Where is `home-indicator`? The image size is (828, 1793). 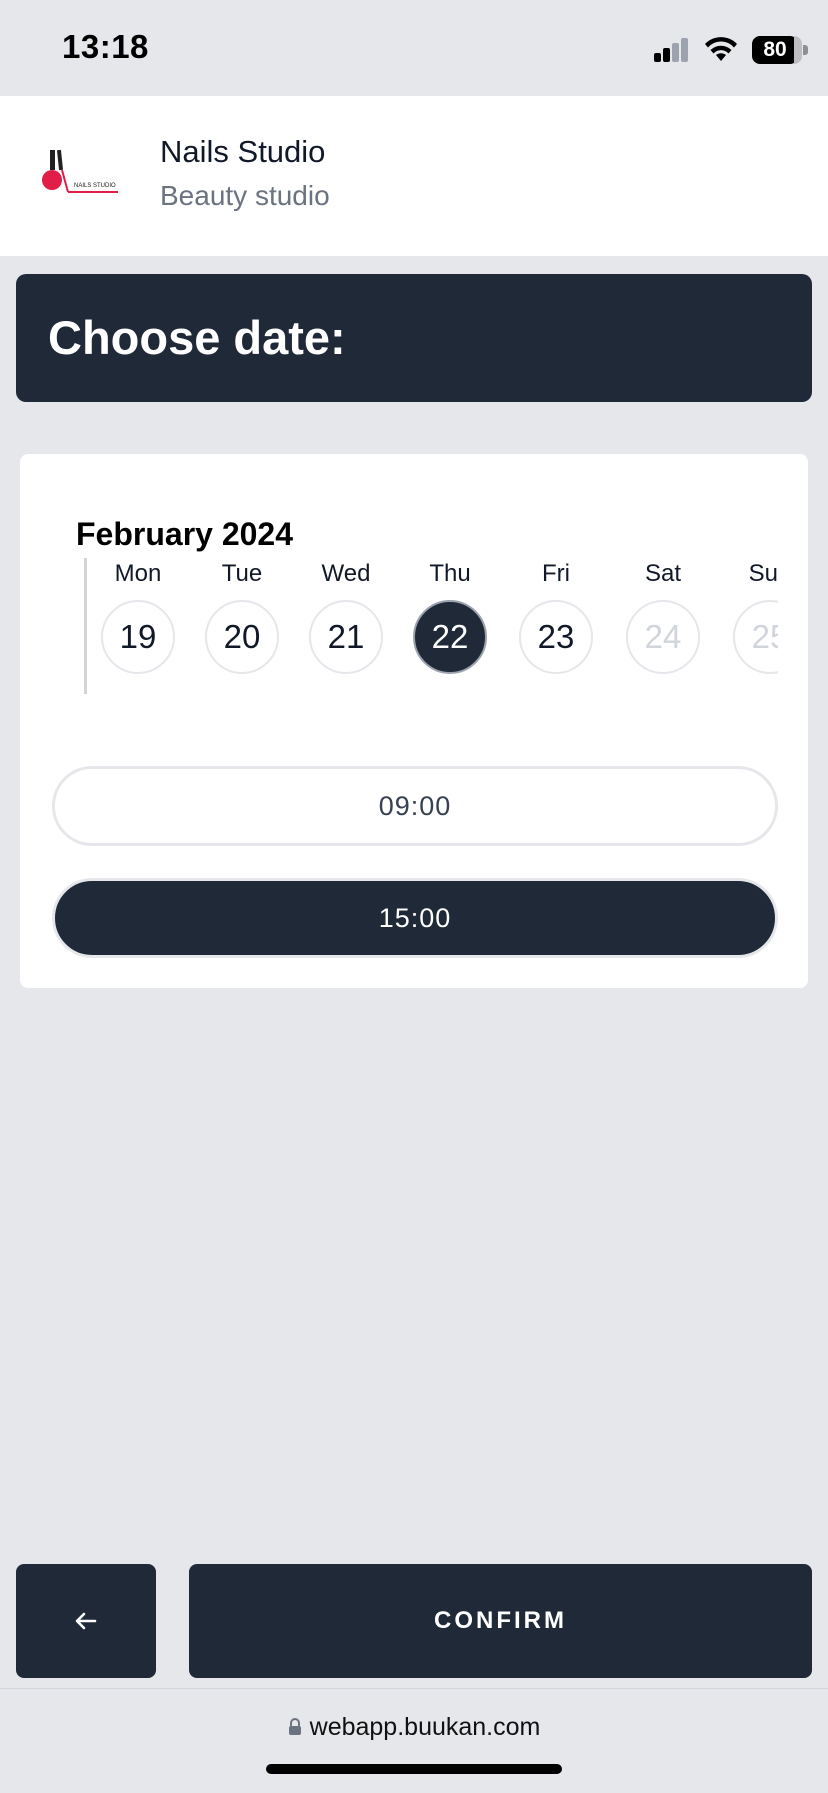 home-indicator is located at coordinates (414, 1769).